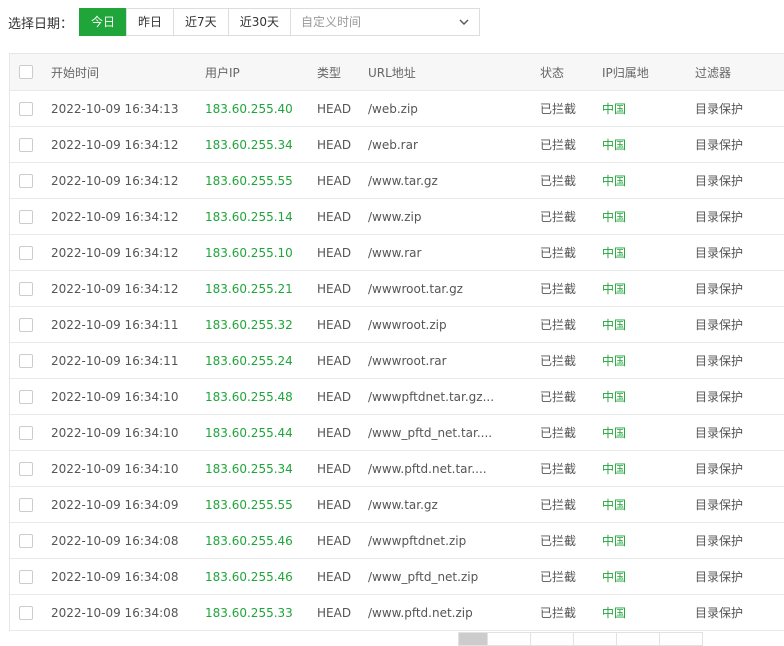 This screenshot has height=646, width=784. I want to click on cell-url: /wwwroot.zip, so click(407, 324).